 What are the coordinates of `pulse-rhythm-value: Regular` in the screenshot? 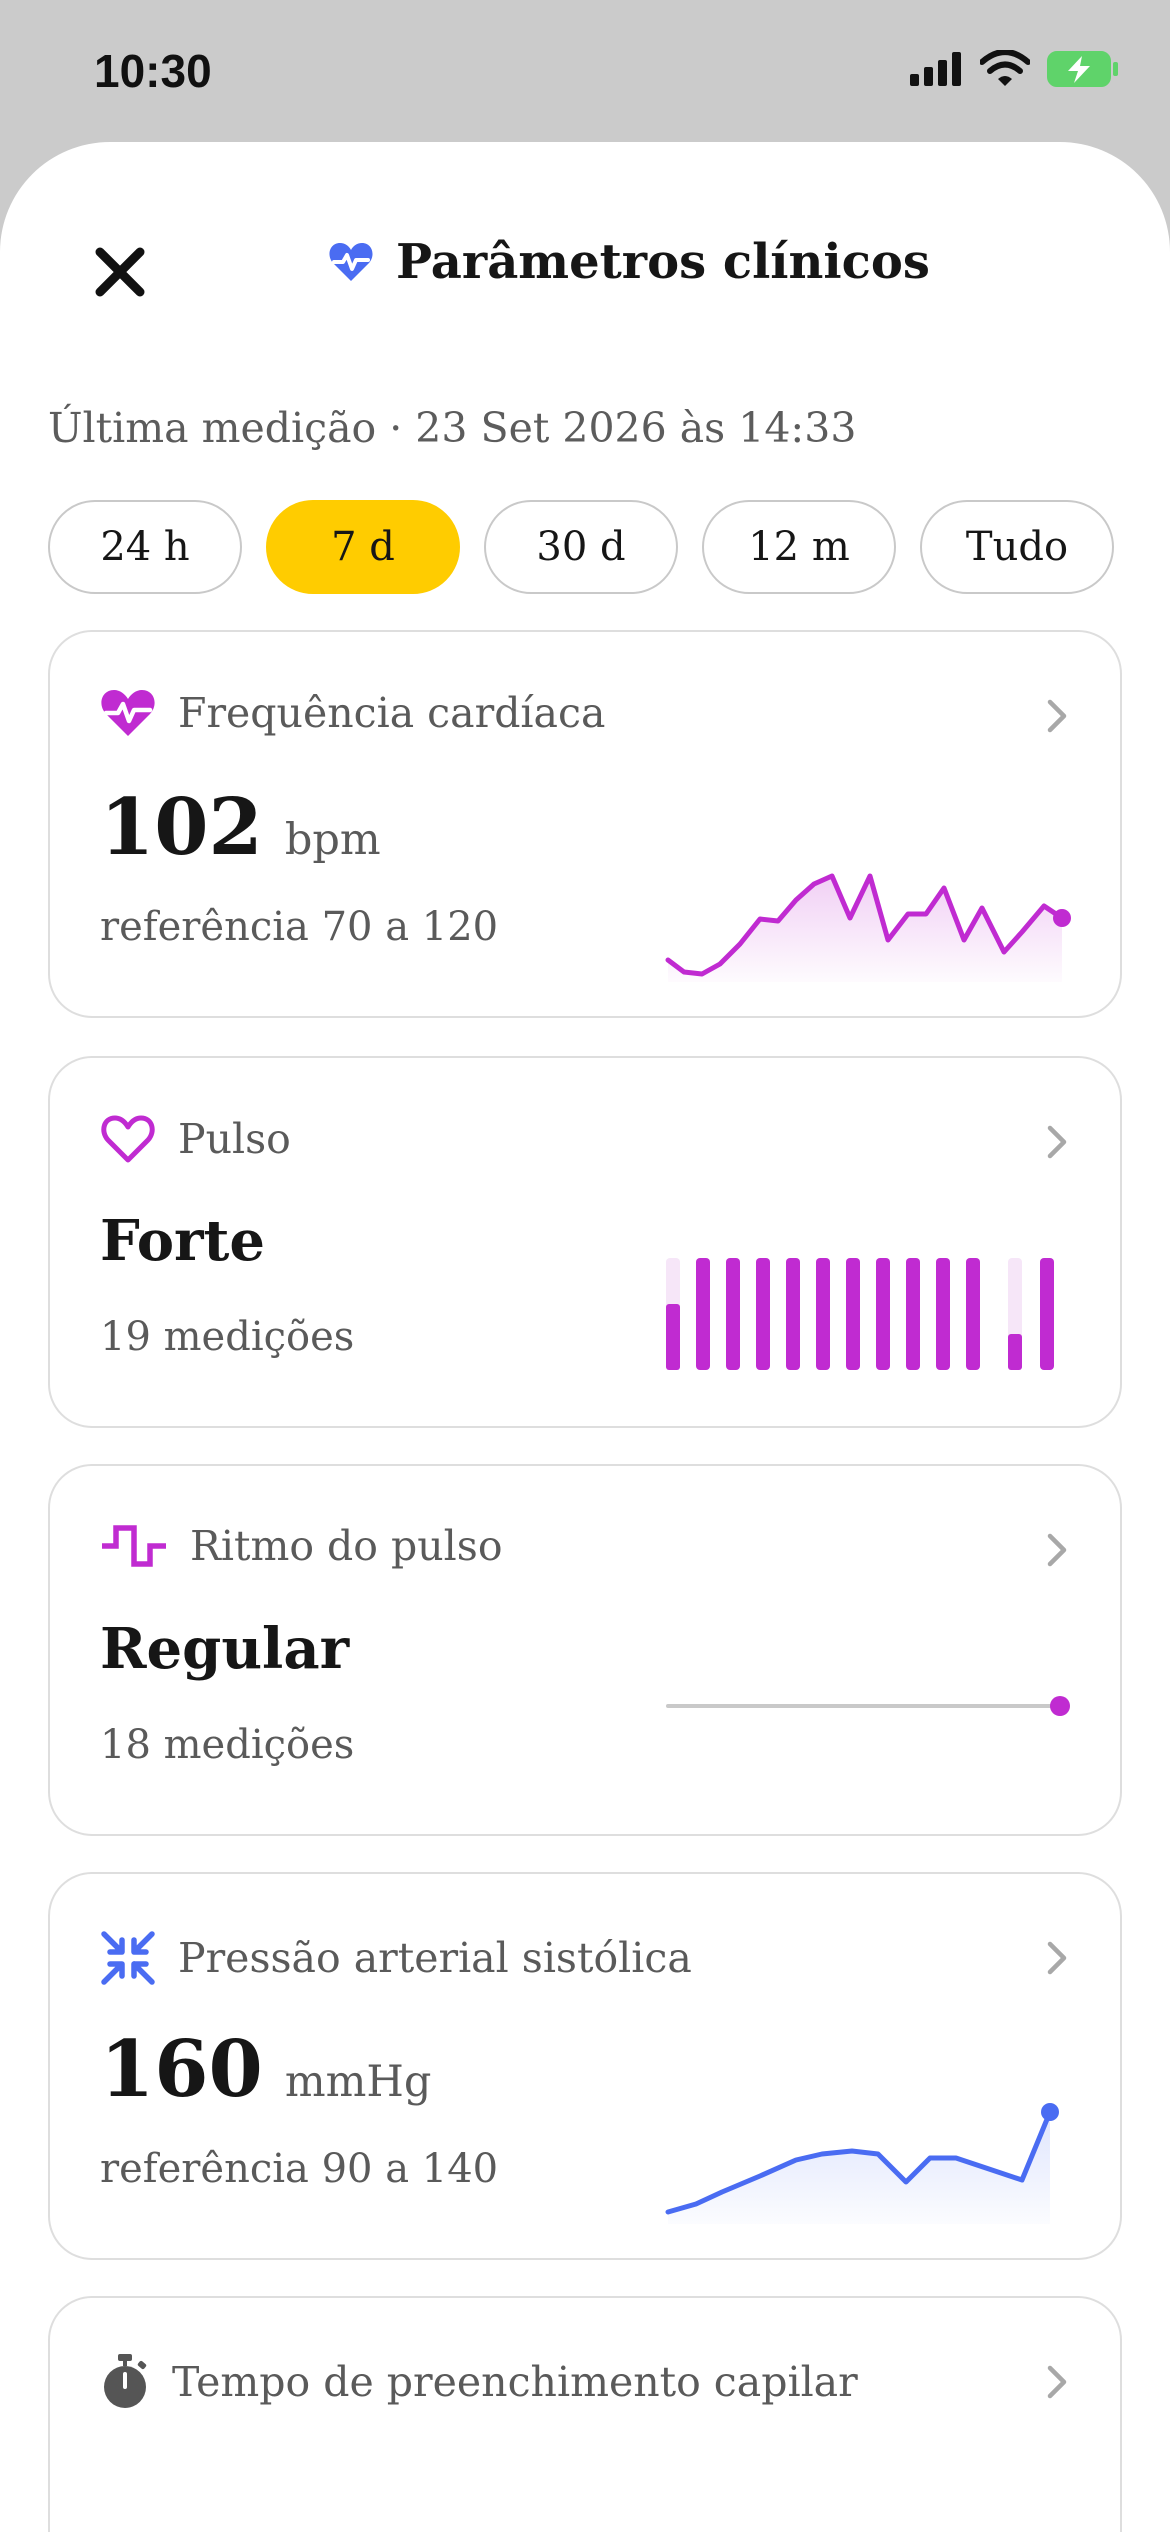 It's located at (225, 1649).